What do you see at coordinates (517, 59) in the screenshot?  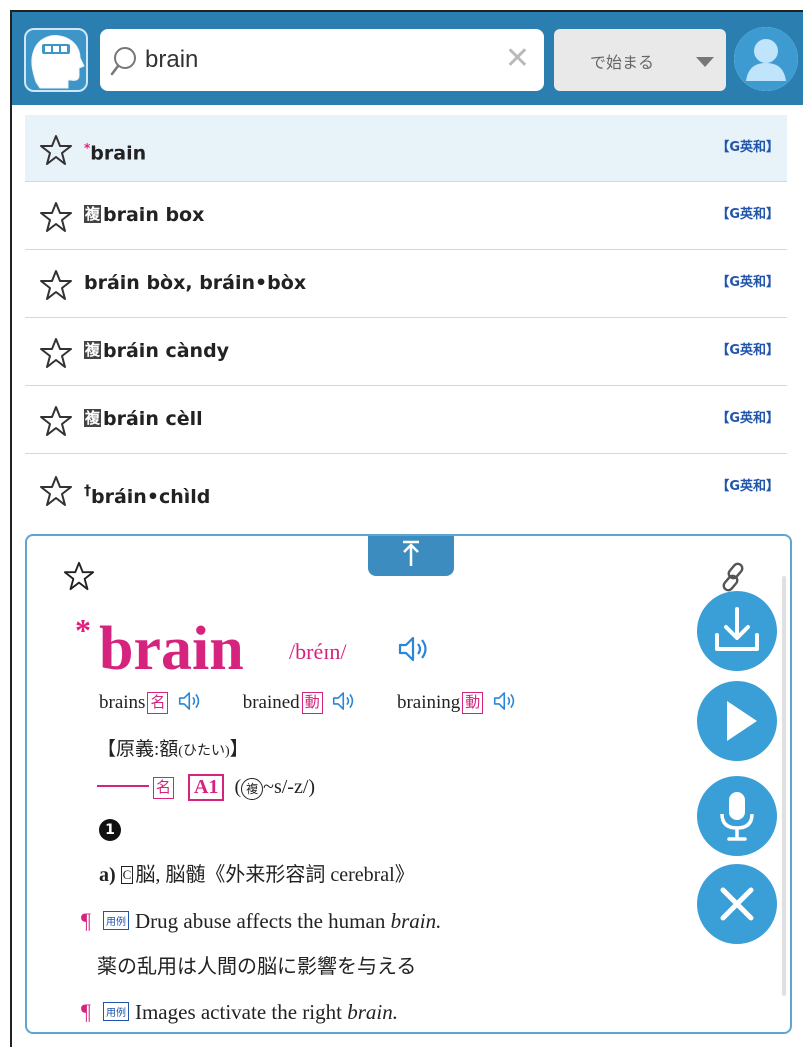 I see `clear-search-icon: ✕` at bounding box center [517, 59].